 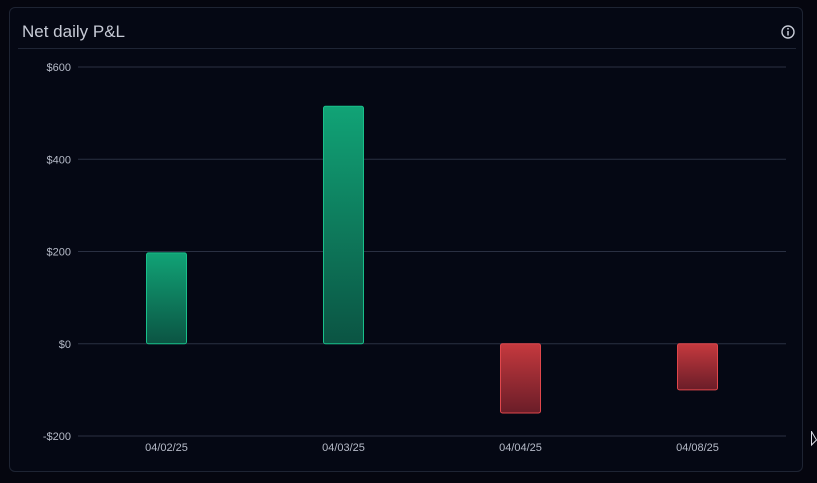 I want to click on x-tick-label: 04/02/25, so click(x=166, y=448).